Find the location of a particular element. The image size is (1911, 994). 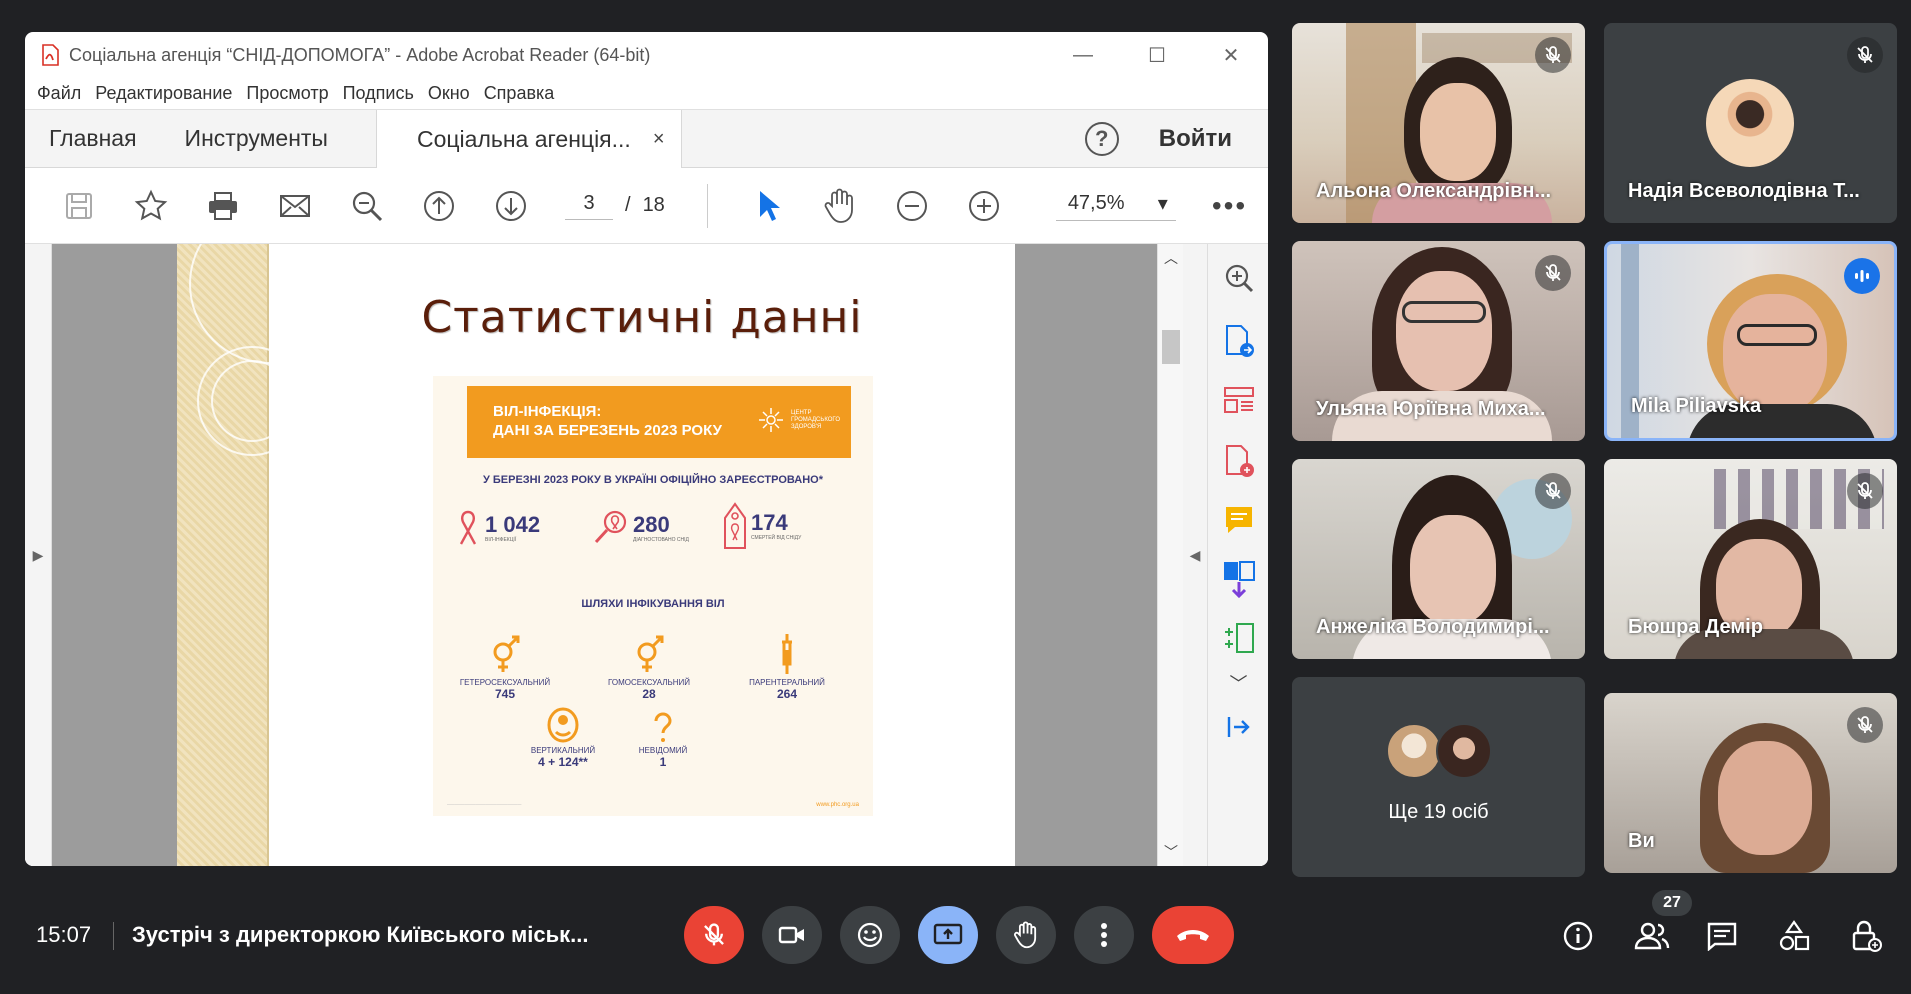

participant-tile: Бюшра Демір is located at coordinates (1750, 559).